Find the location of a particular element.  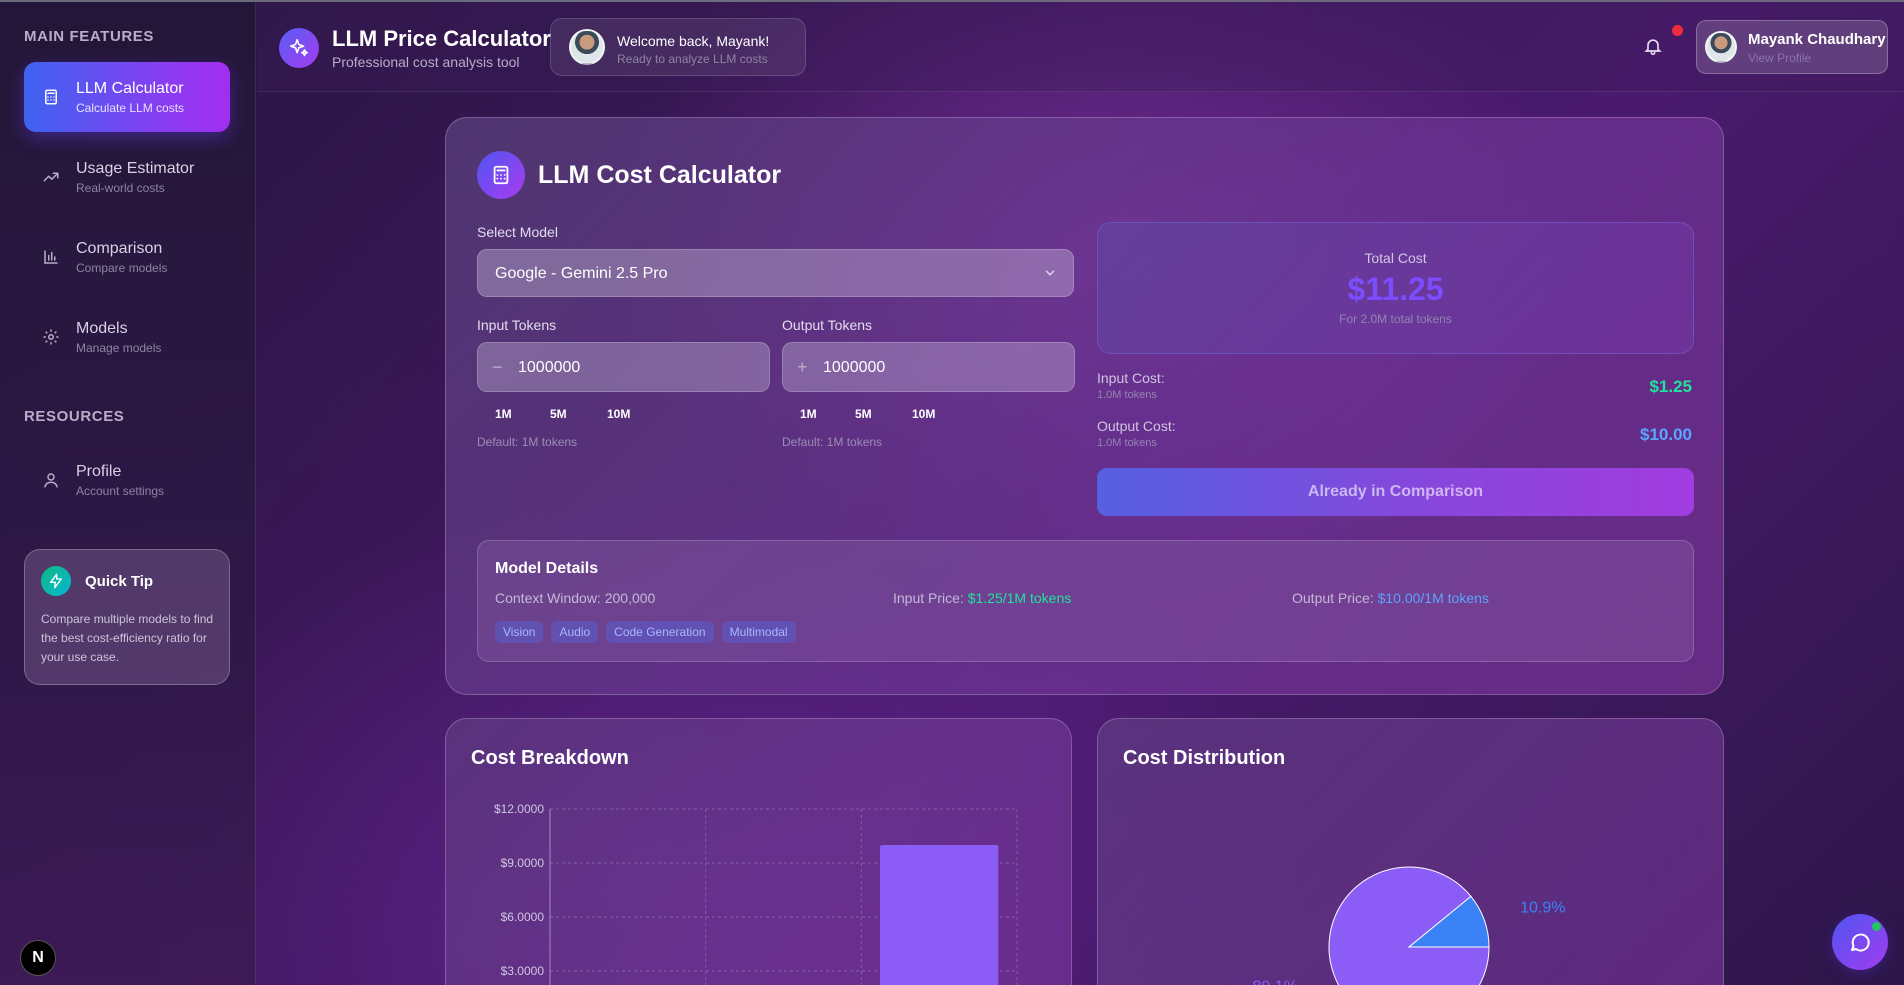

input-cost-sublabel: 1.0M tokens is located at coordinates (1127, 395).